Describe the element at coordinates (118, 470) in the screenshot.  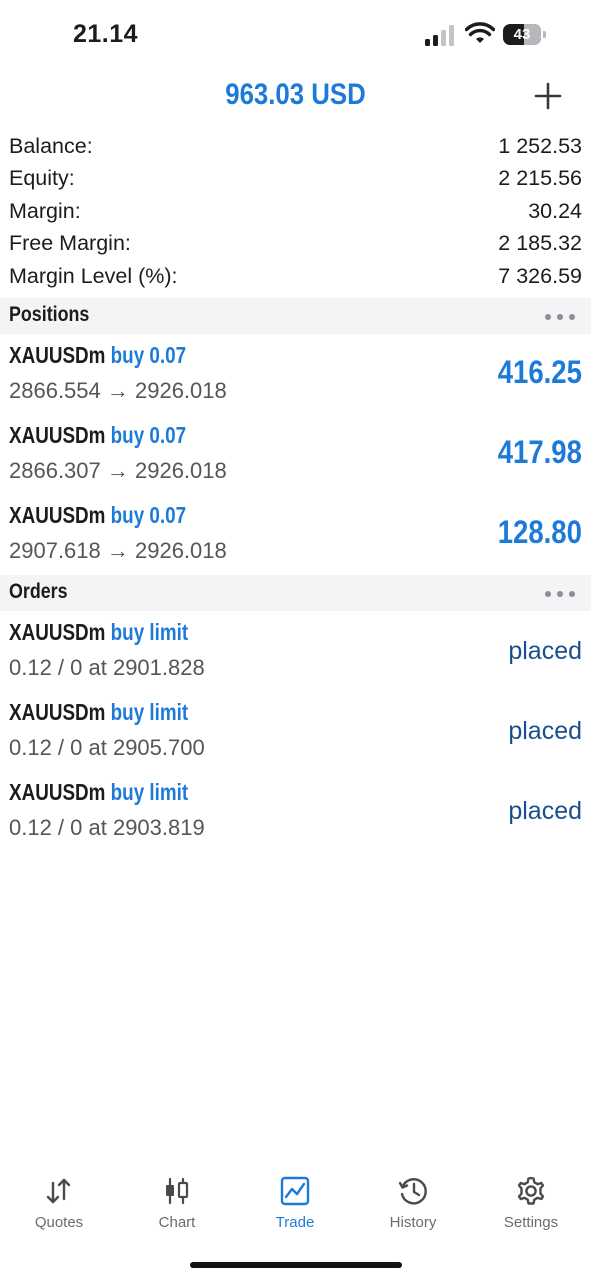
I see `position-prices: 2866.307 → 2926.018` at that location.